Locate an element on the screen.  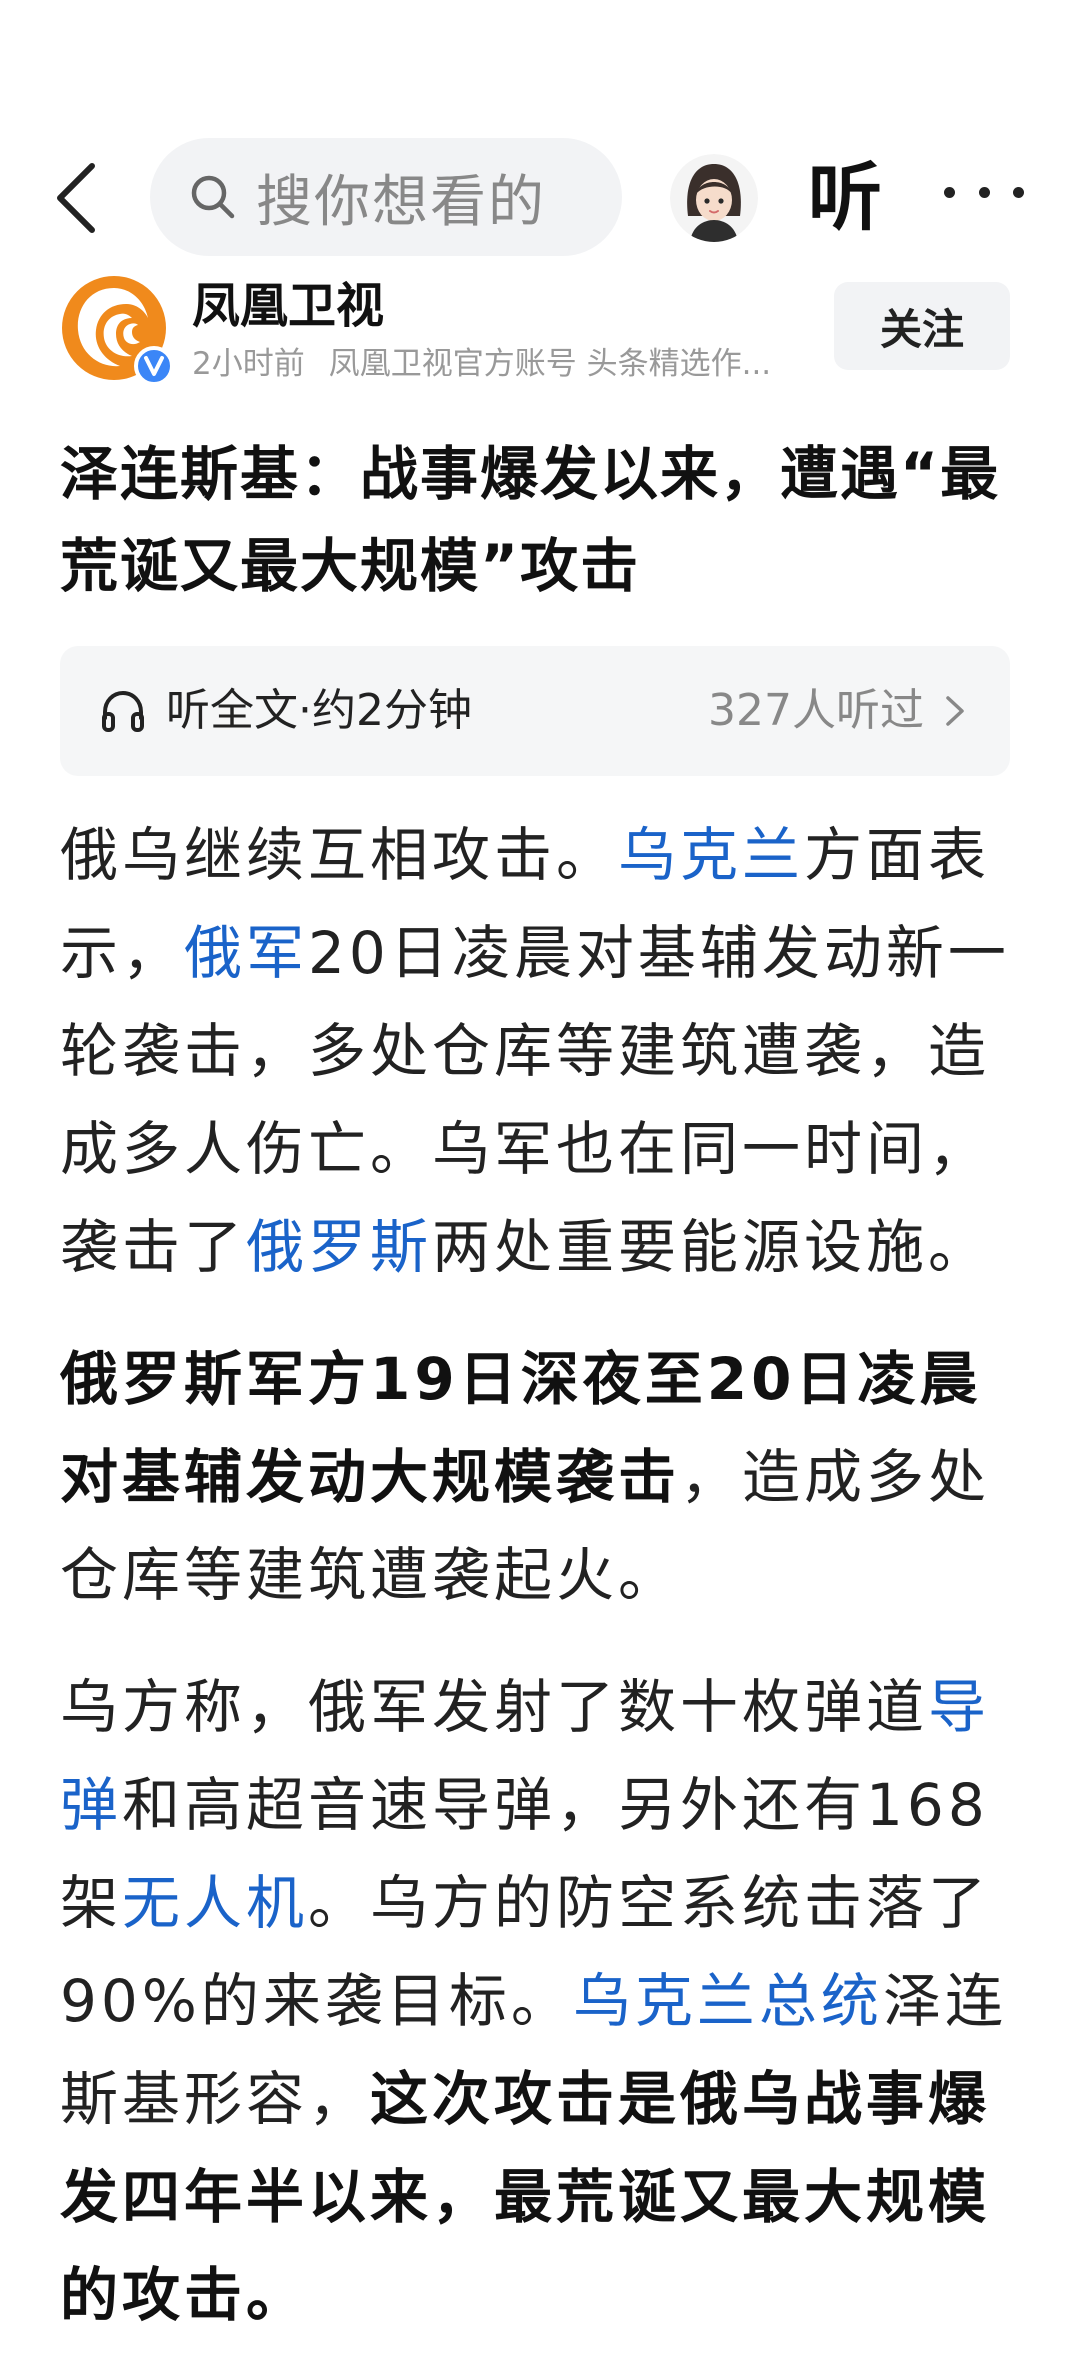
back-button is located at coordinates (76, 198).